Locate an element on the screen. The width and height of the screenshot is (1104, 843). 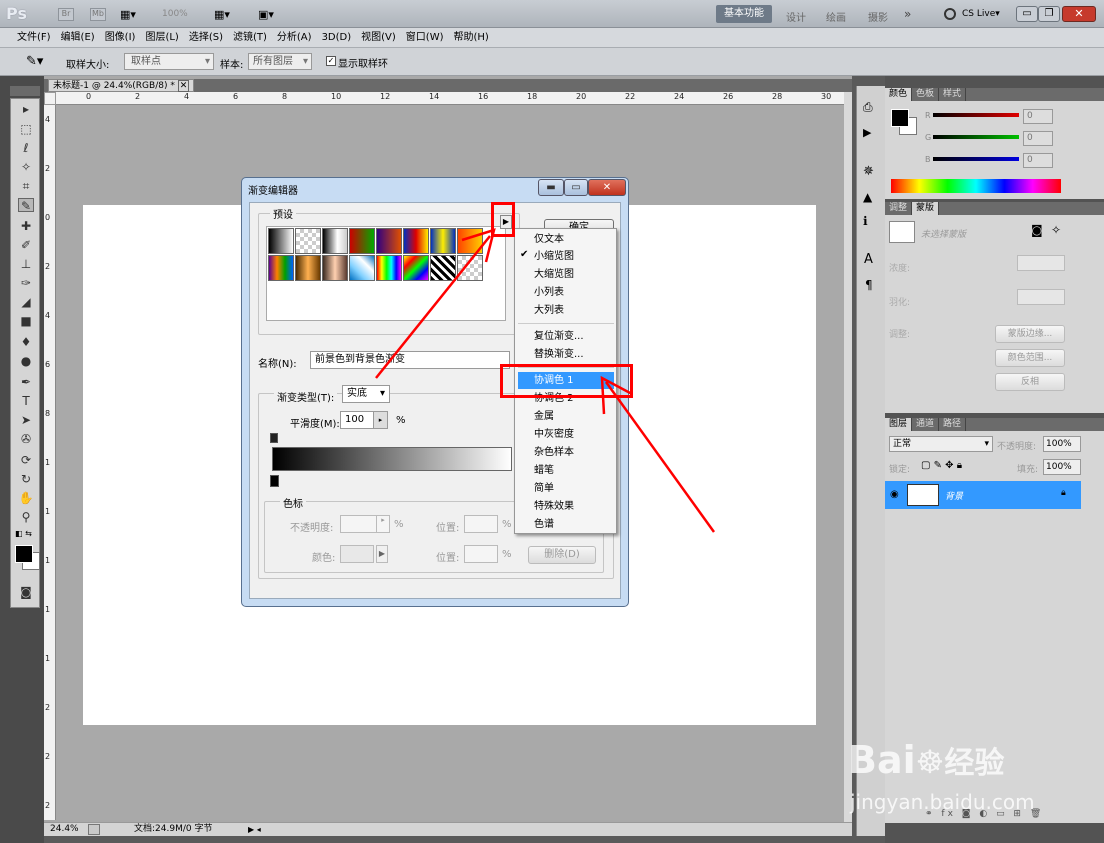
rgb-label: G is located at coordinates (928, 137).